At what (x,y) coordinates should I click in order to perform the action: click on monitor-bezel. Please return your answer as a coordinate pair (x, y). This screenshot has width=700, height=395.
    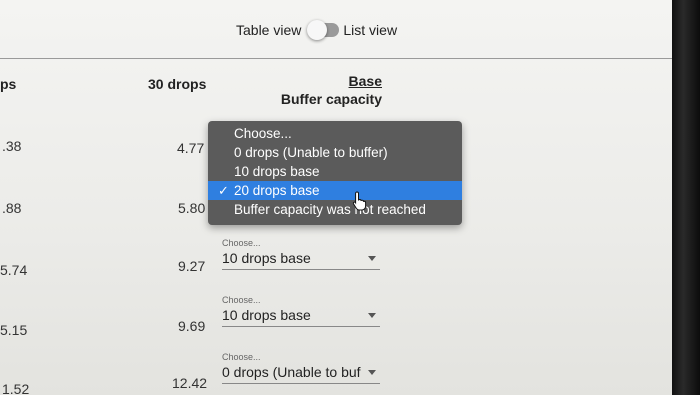
    Looking at the image, I should click on (686, 197).